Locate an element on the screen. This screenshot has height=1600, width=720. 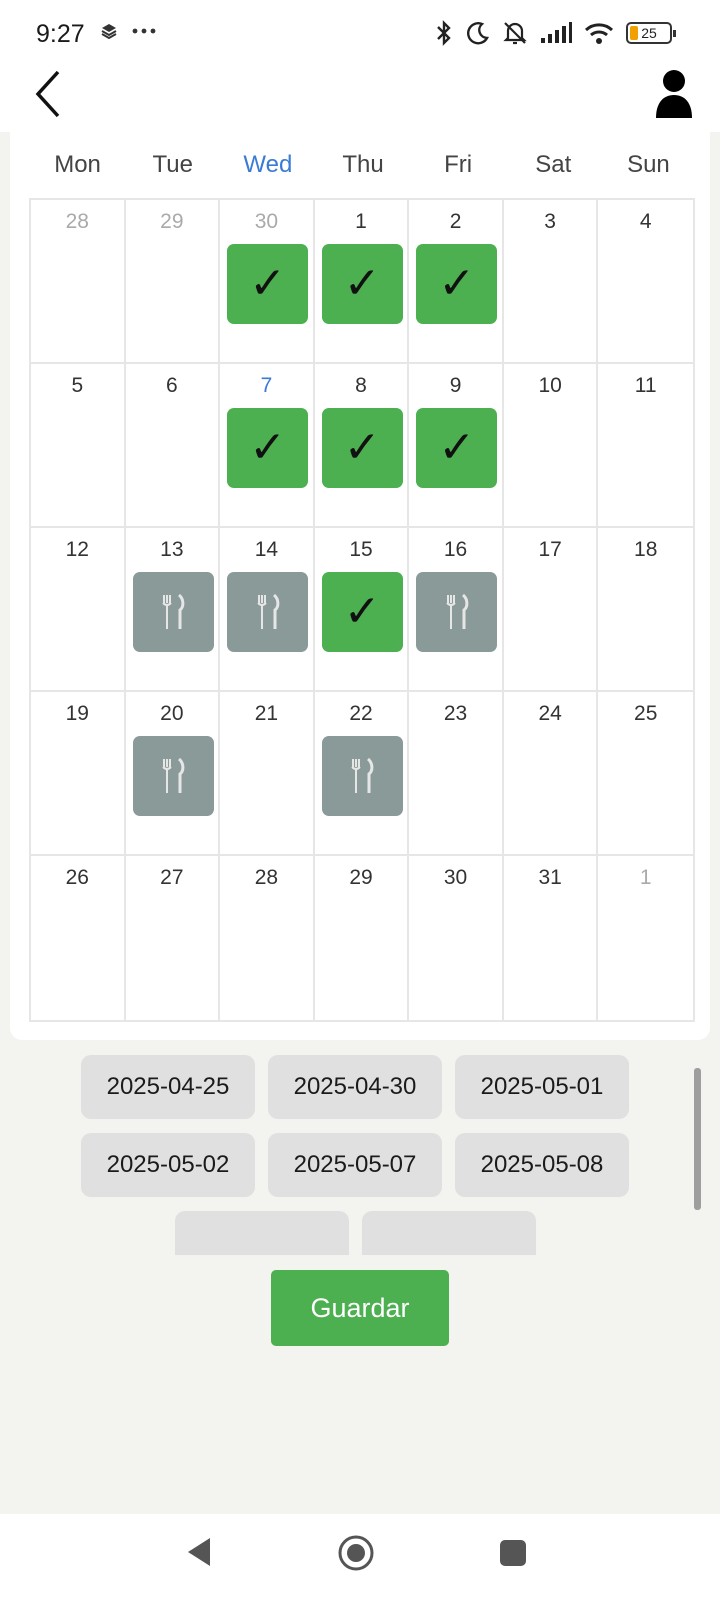
day-number: 20 is located at coordinates (172, 713).